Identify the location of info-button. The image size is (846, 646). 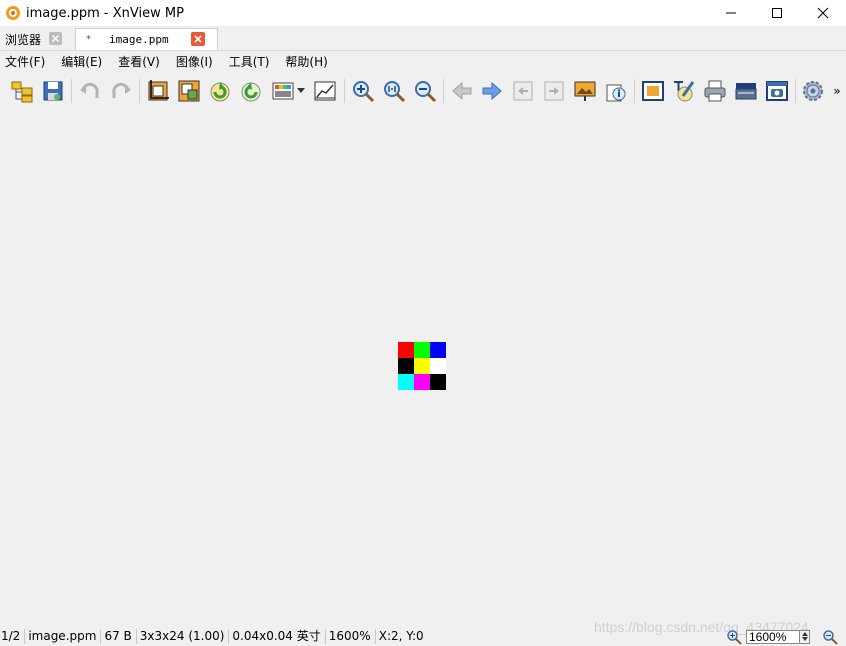
(616, 91).